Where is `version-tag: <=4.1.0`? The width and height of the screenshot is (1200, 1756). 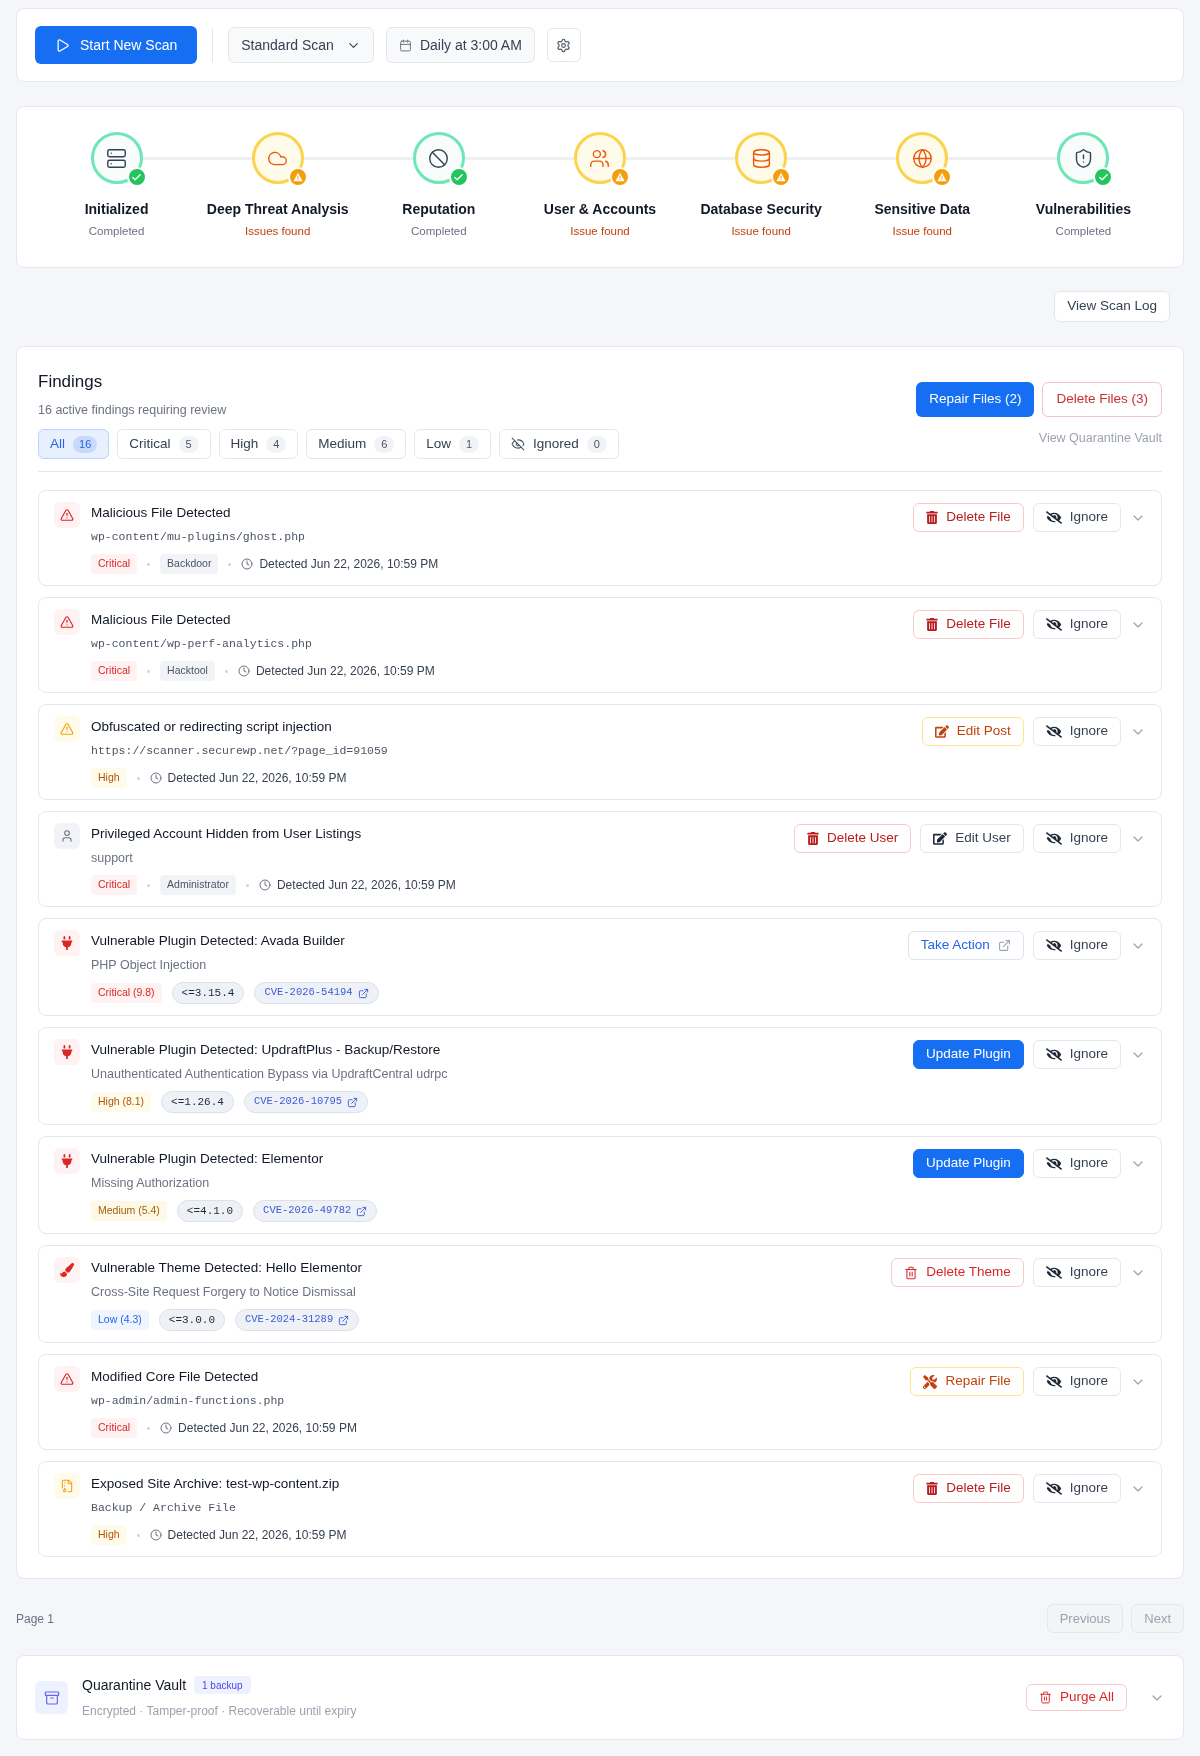 version-tag: <=4.1.0 is located at coordinates (210, 1211).